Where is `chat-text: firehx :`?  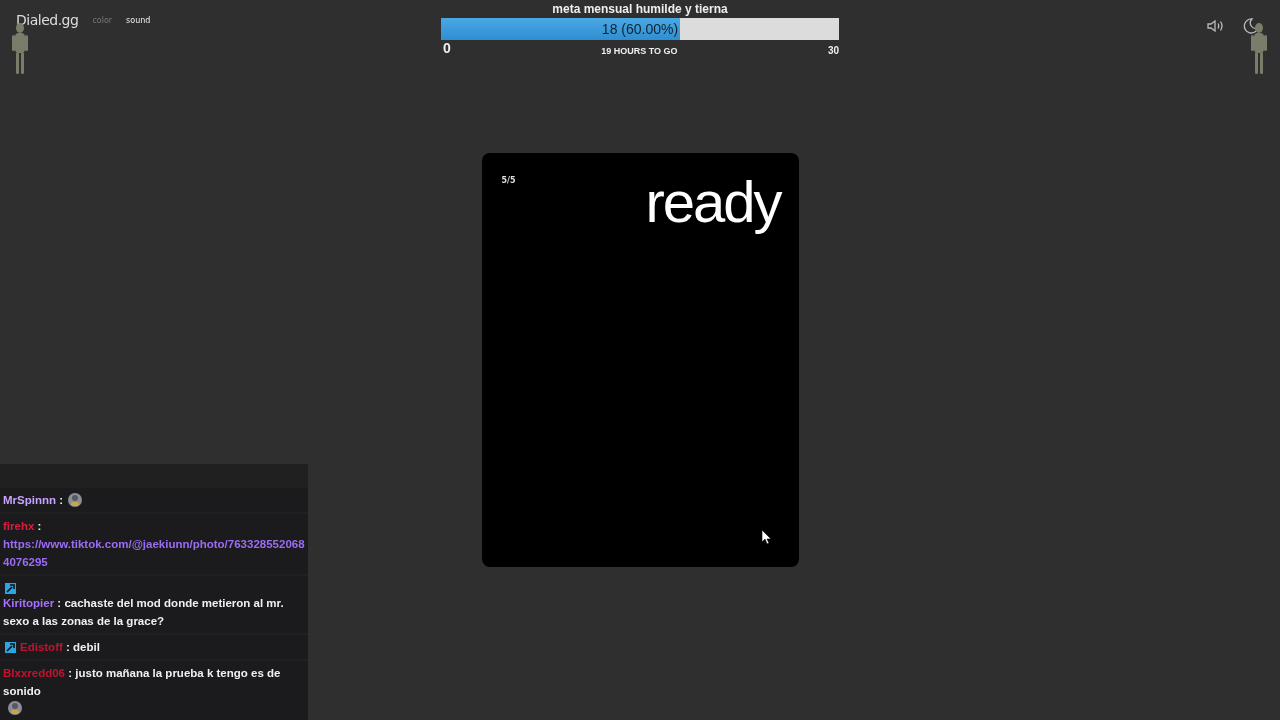 chat-text: firehx : is located at coordinates (22, 526).